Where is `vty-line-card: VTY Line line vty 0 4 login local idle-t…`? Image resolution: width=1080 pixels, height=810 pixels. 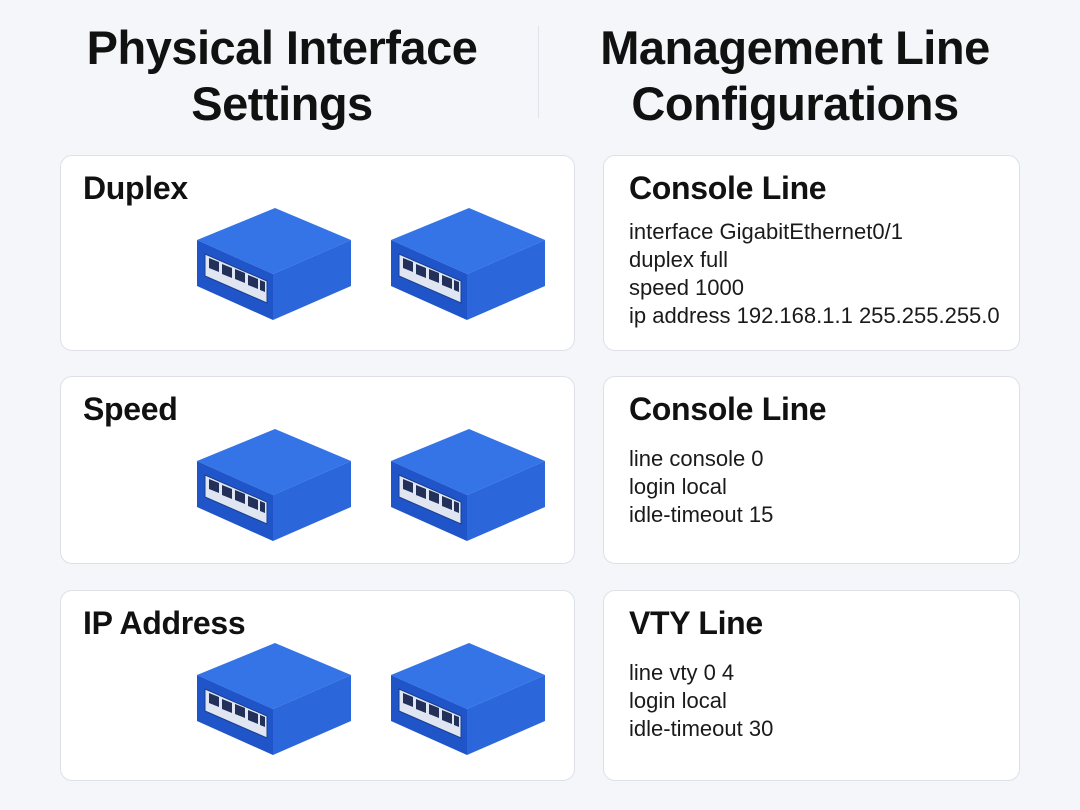 vty-line-card: VTY Line line vty 0 4 login local idle-t… is located at coordinates (811, 685).